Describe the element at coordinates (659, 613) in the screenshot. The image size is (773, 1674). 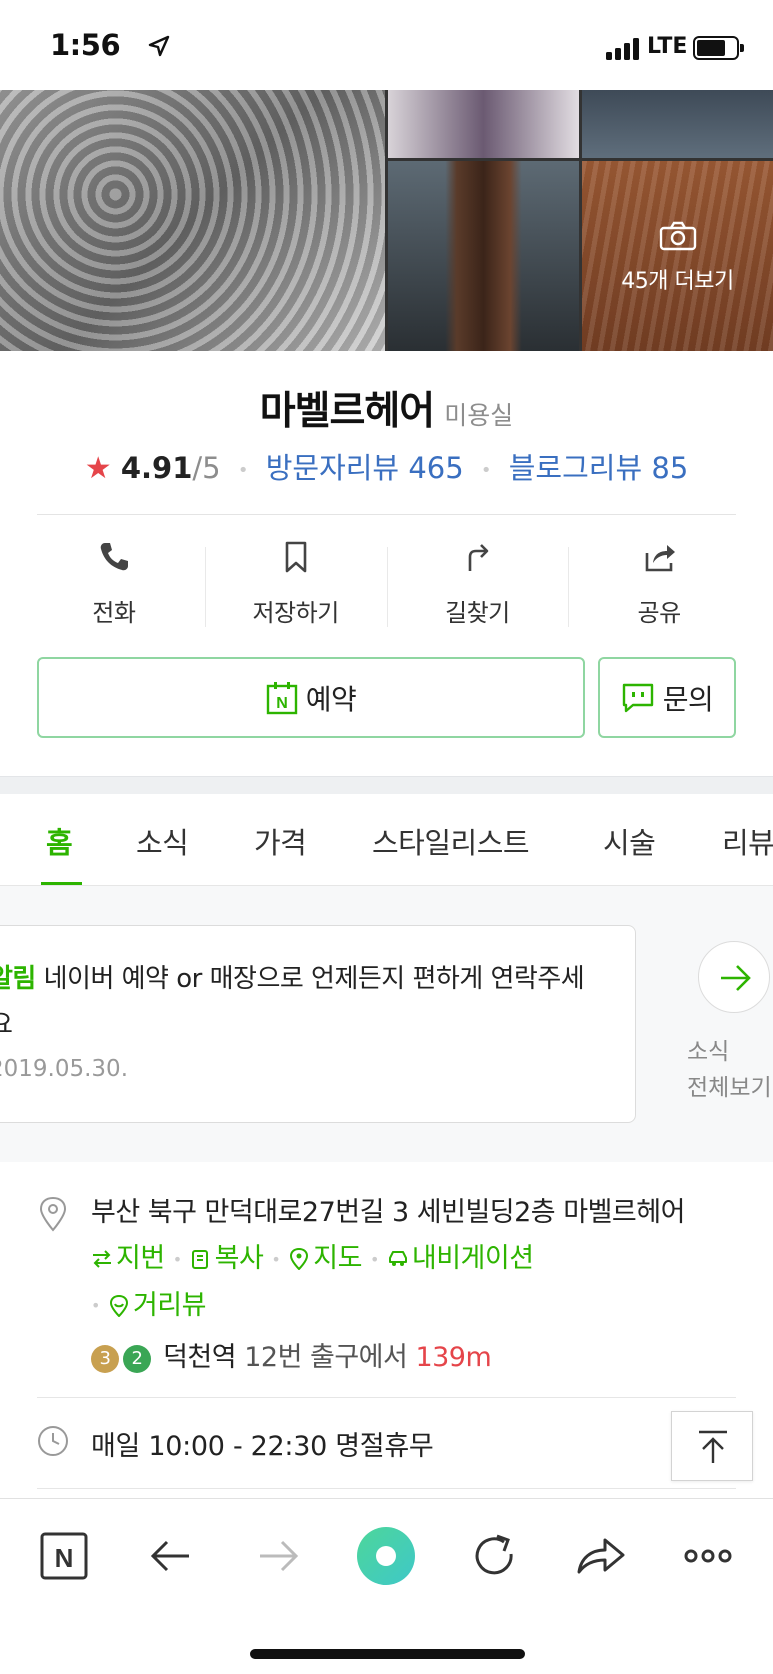
I see `share-label: 공유` at that location.